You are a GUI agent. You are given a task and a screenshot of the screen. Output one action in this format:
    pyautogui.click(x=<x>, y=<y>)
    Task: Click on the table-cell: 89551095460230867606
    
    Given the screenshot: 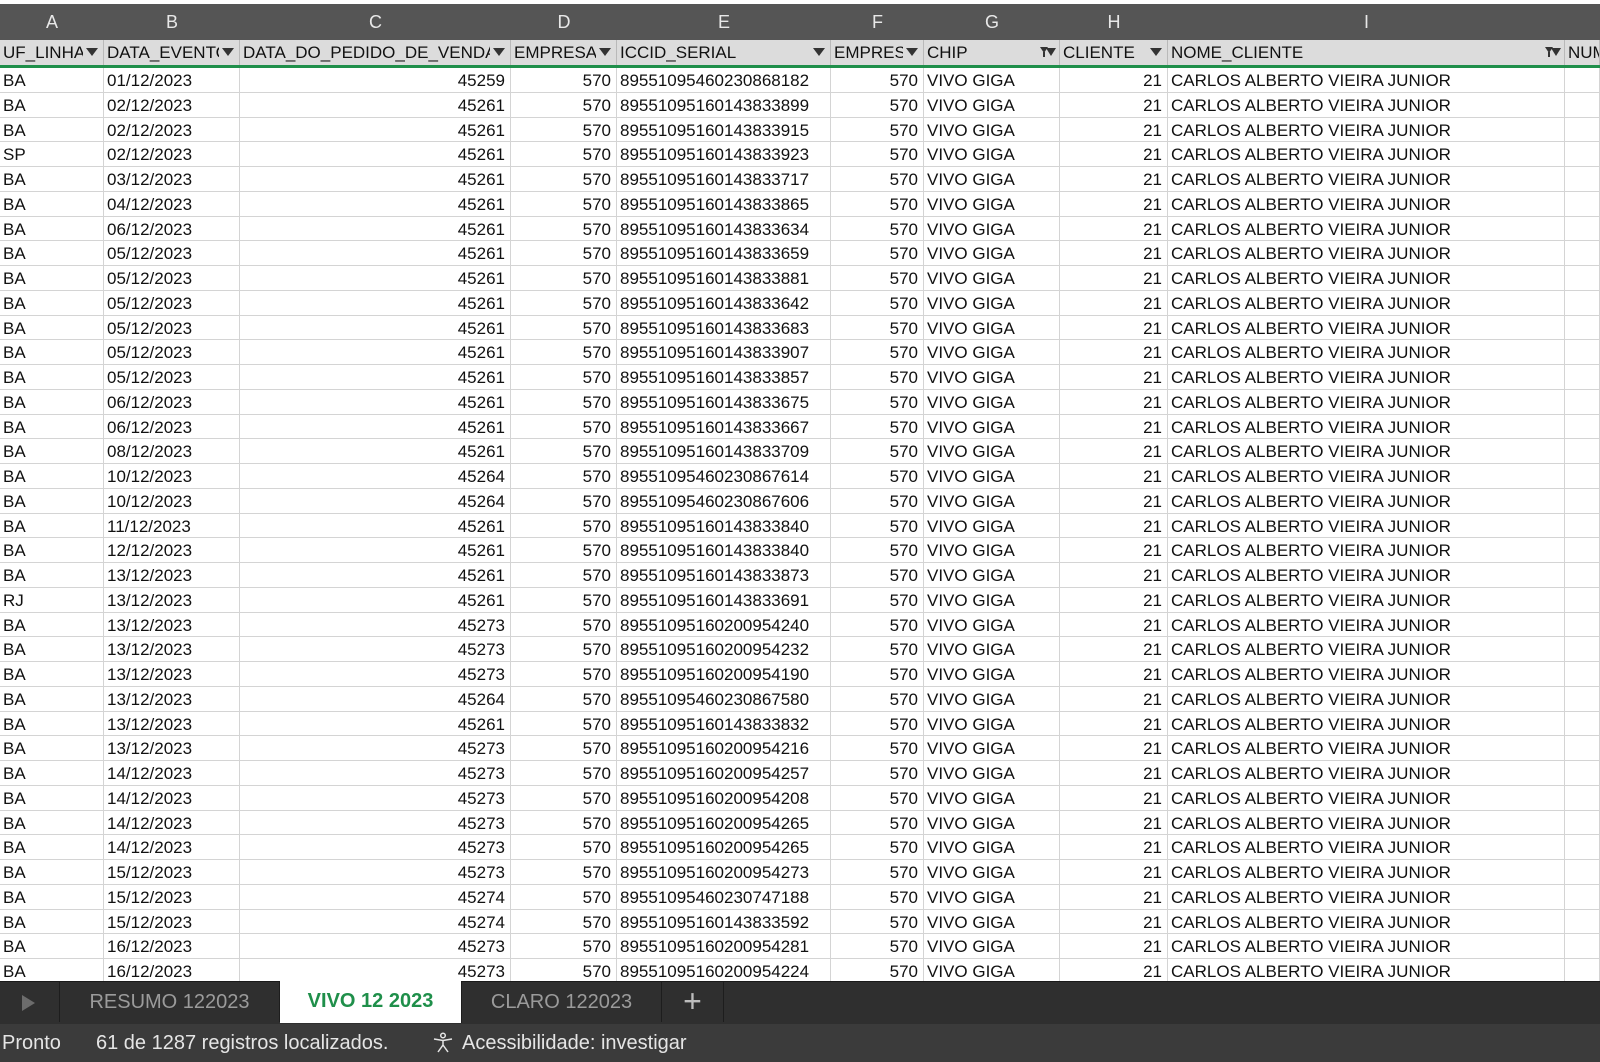 What is the action you would take?
    pyautogui.click(x=724, y=500)
    